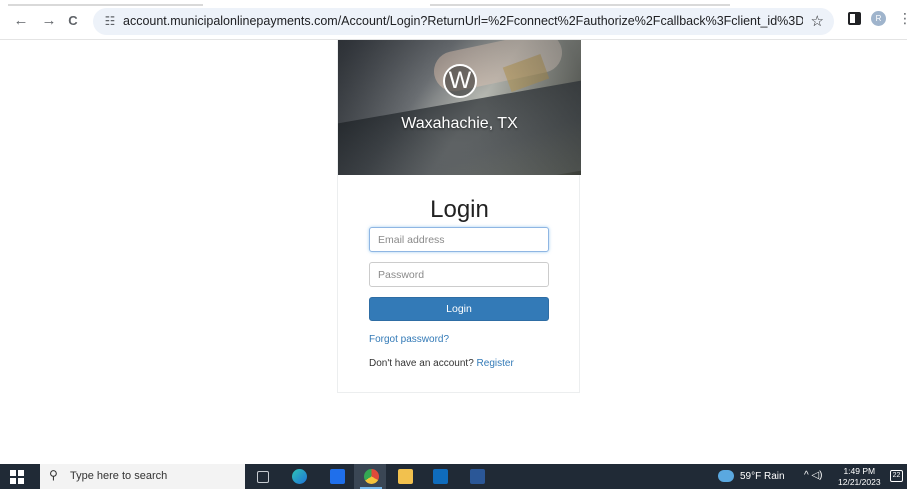 The image size is (907, 489). Describe the element at coordinates (110, 21) in the screenshot. I see `site-info-icon: ☷` at that location.